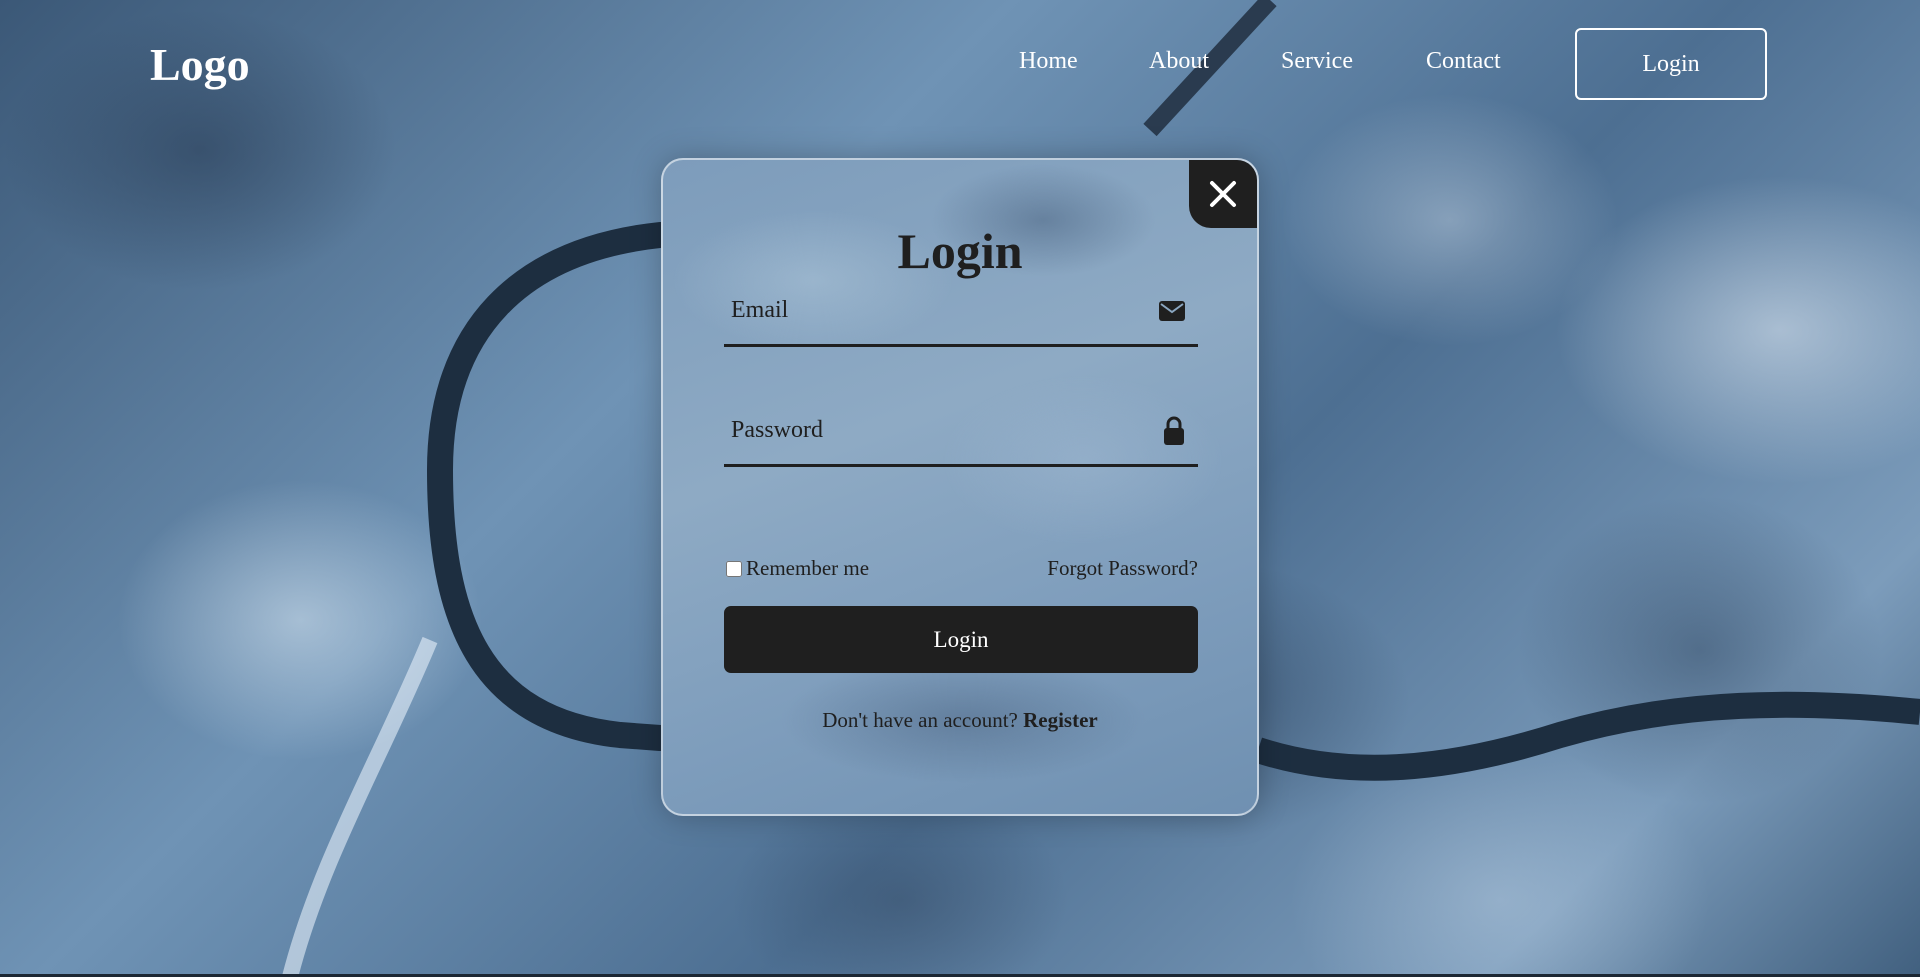 The height and width of the screenshot is (977, 1920). I want to click on register-prompt: Don't have an account?, so click(920, 720).